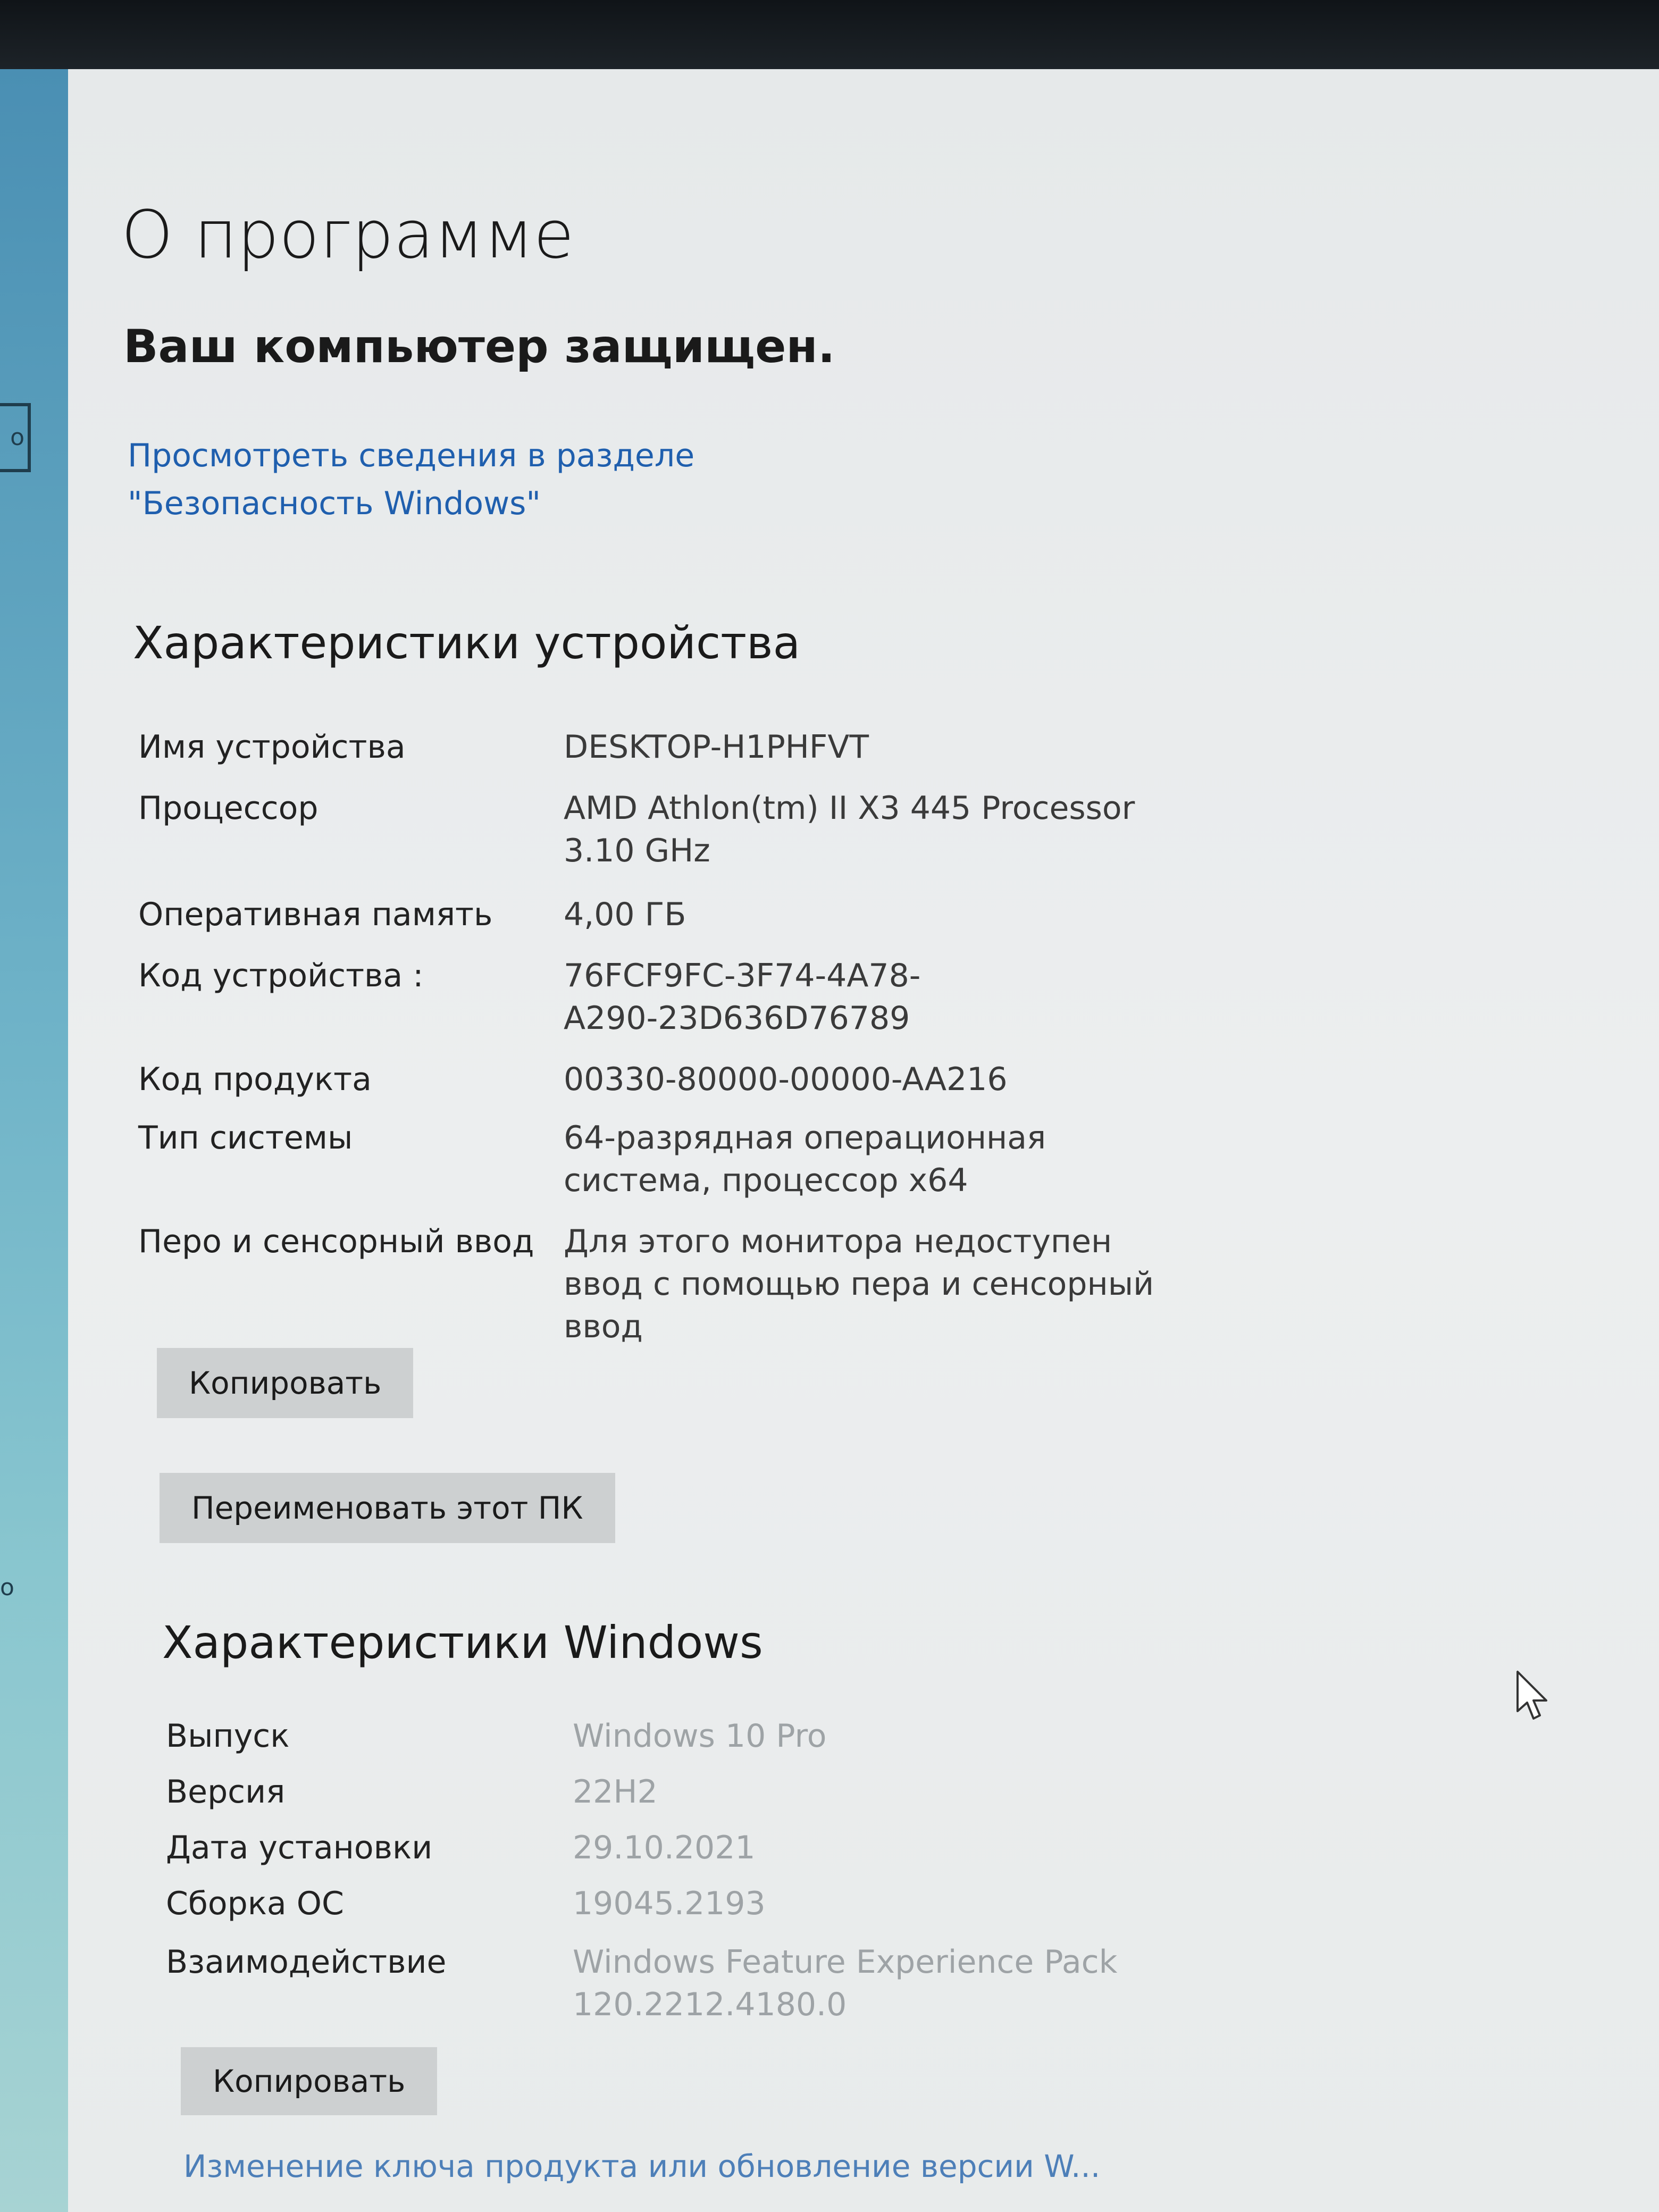 The width and height of the screenshot is (1659, 2212). I want to click on spec-row-device-name: Имя устройства DESKTOP-H1PHFVT, so click(723, 756).